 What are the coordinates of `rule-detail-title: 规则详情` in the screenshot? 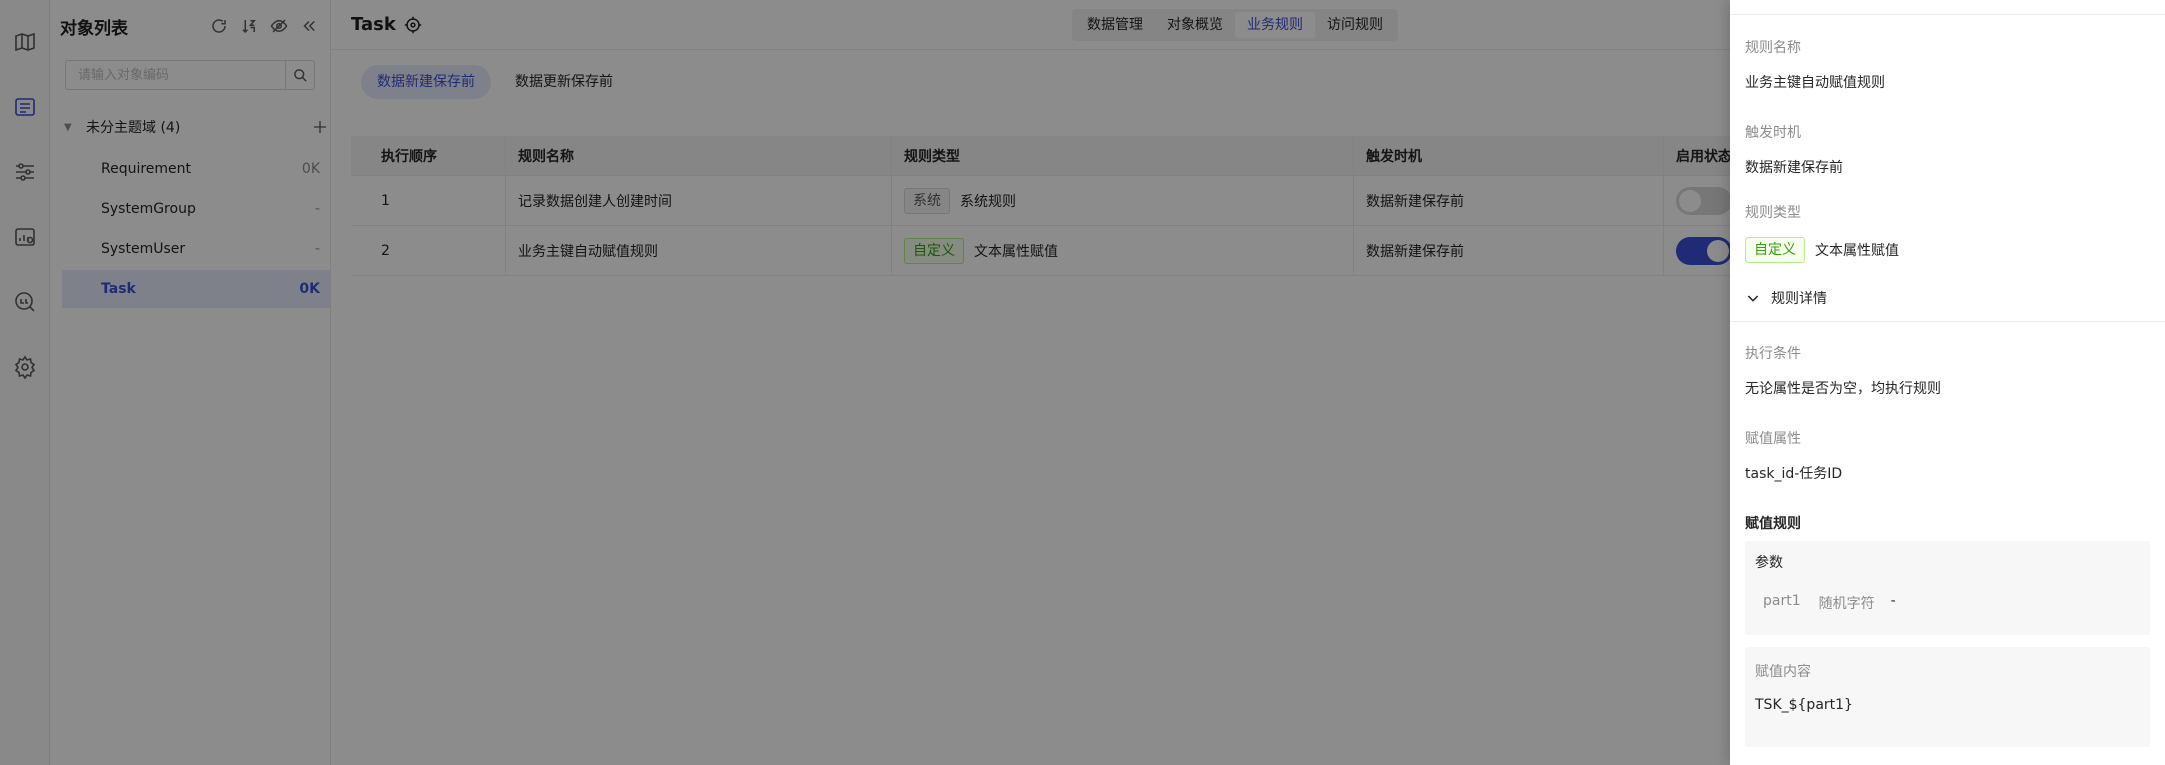 It's located at (1799, 299).